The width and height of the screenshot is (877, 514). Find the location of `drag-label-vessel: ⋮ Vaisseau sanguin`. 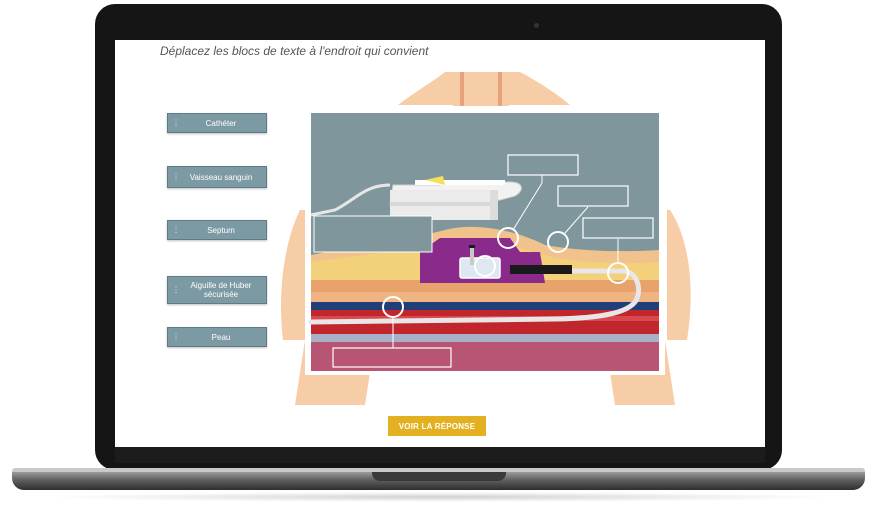

drag-label-vessel: ⋮ Vaisseau sanguin is located at coordinates (217, 177).